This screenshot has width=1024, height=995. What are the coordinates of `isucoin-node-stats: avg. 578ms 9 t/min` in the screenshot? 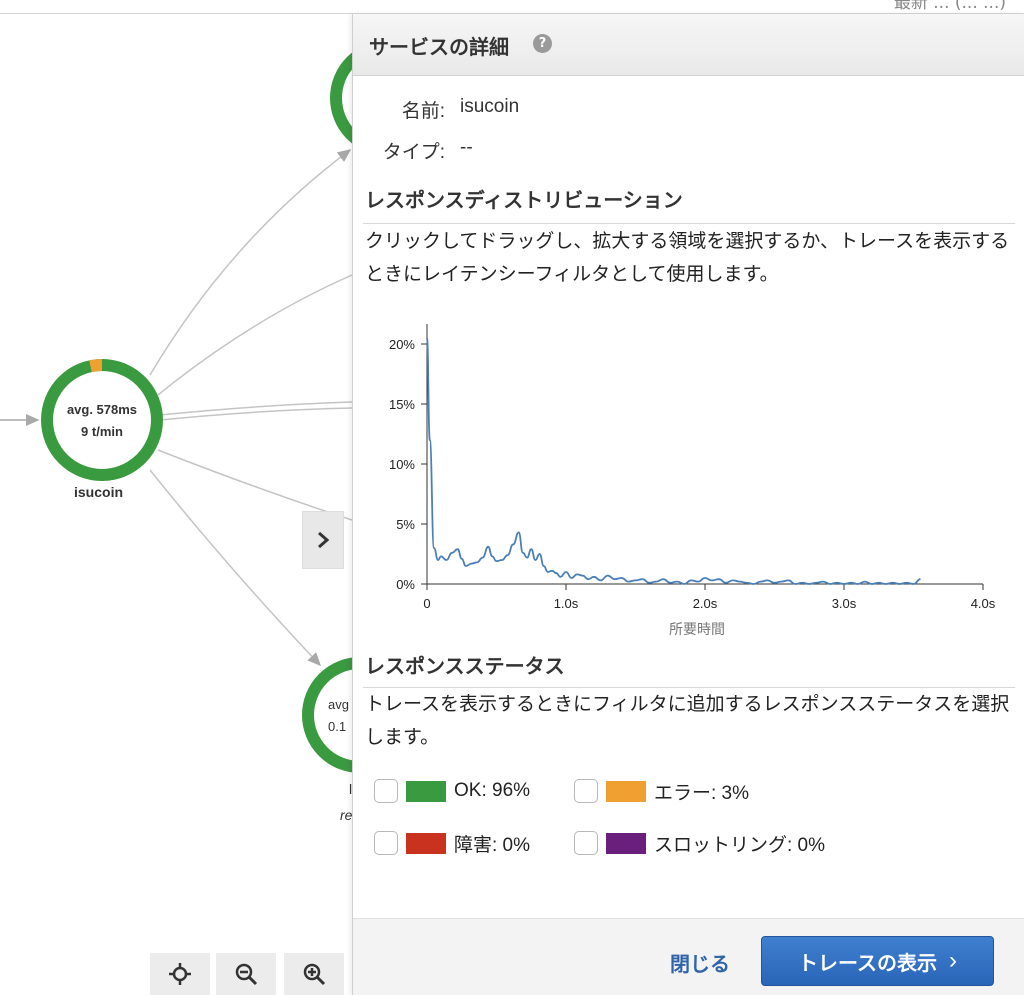 It's located at (102, 421).